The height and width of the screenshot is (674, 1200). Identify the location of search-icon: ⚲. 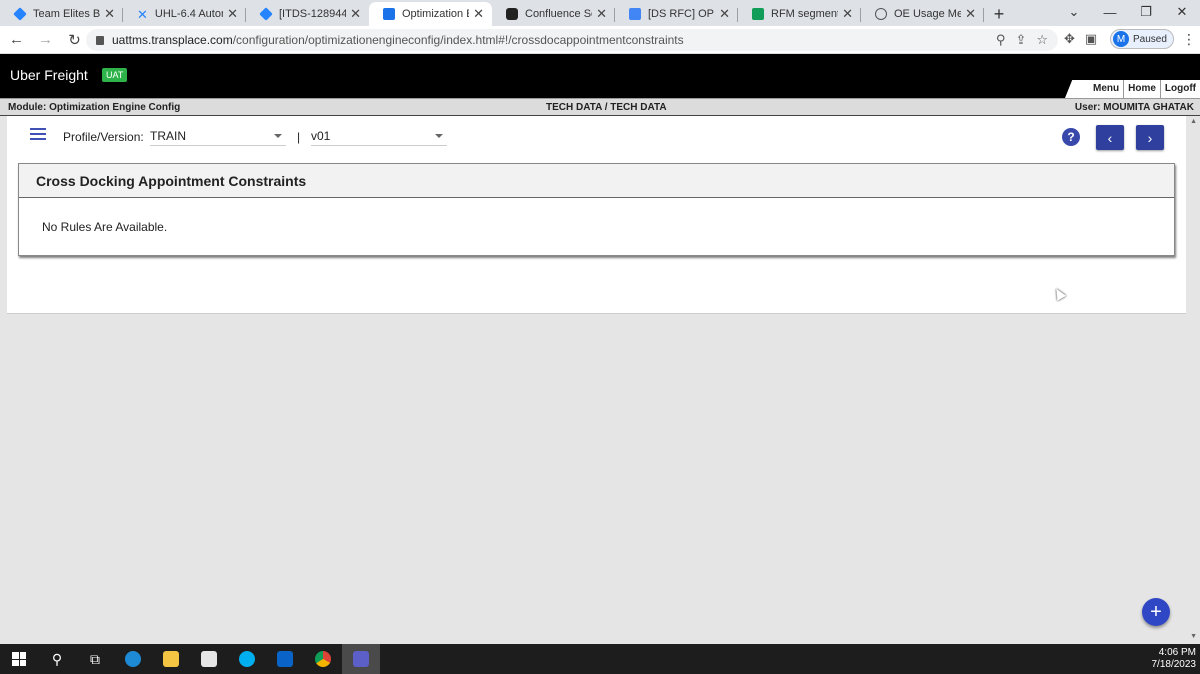
(57, 659).